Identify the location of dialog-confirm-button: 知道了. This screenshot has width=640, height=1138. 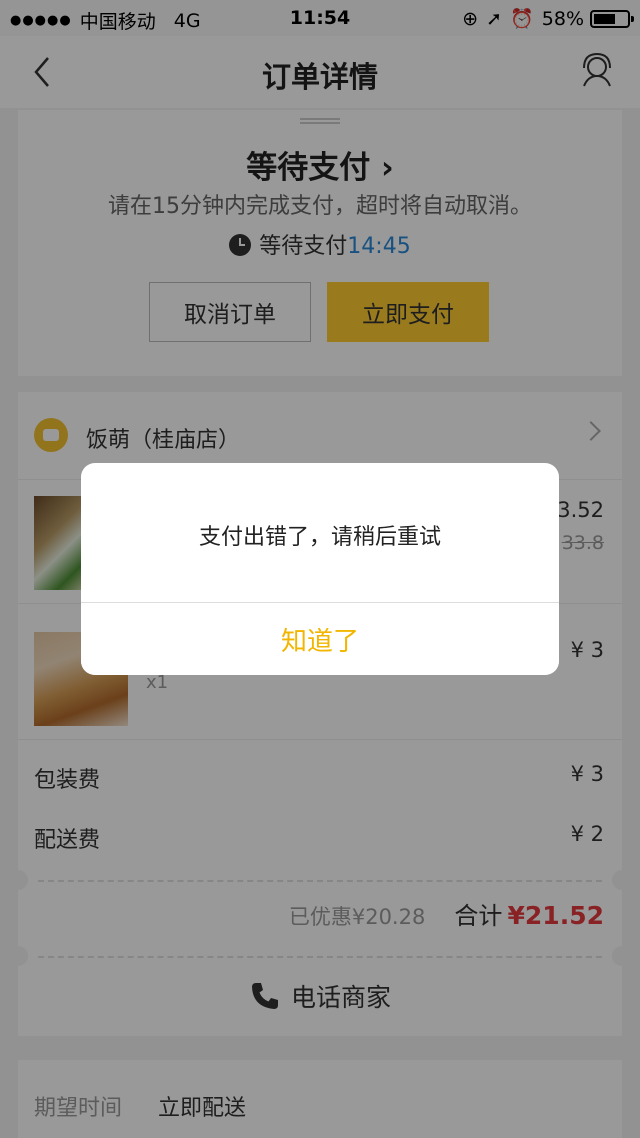
(320, 639).